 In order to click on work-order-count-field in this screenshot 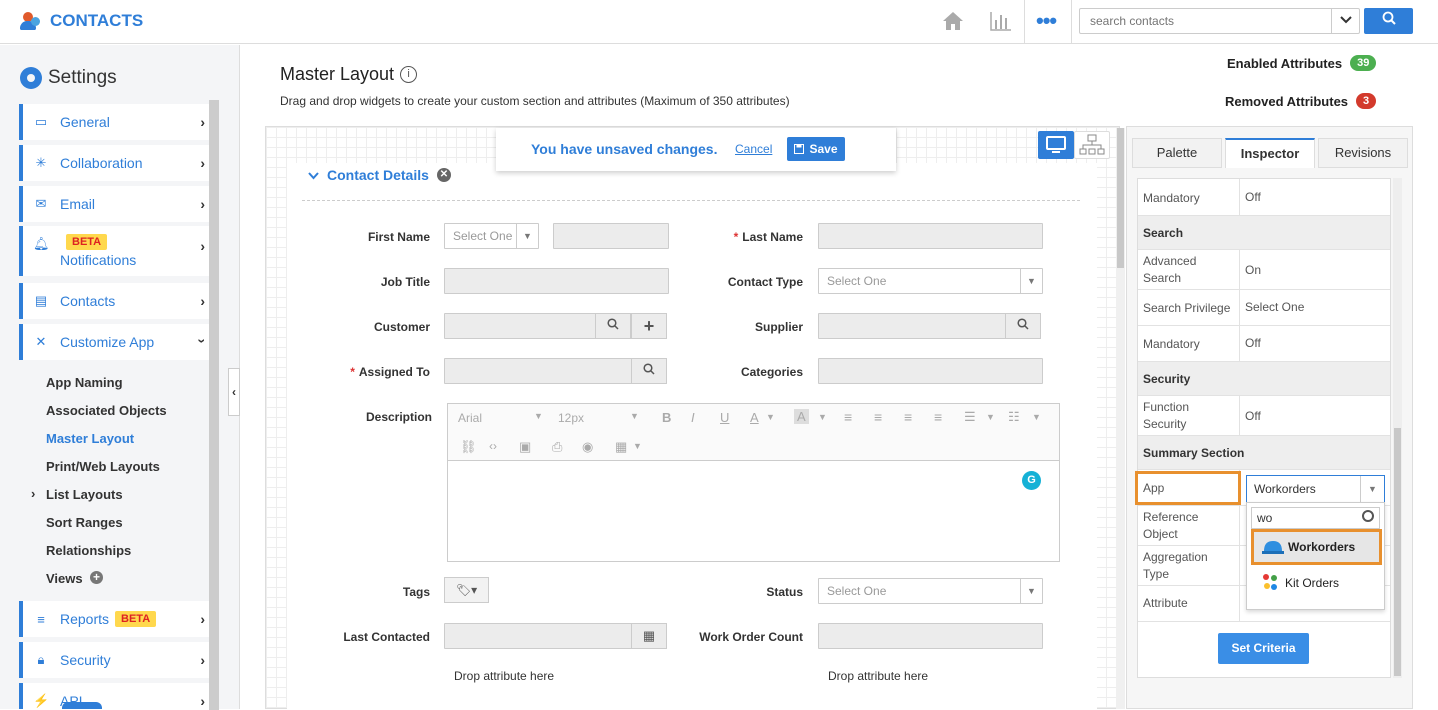, I will do `click(930, 636)`.